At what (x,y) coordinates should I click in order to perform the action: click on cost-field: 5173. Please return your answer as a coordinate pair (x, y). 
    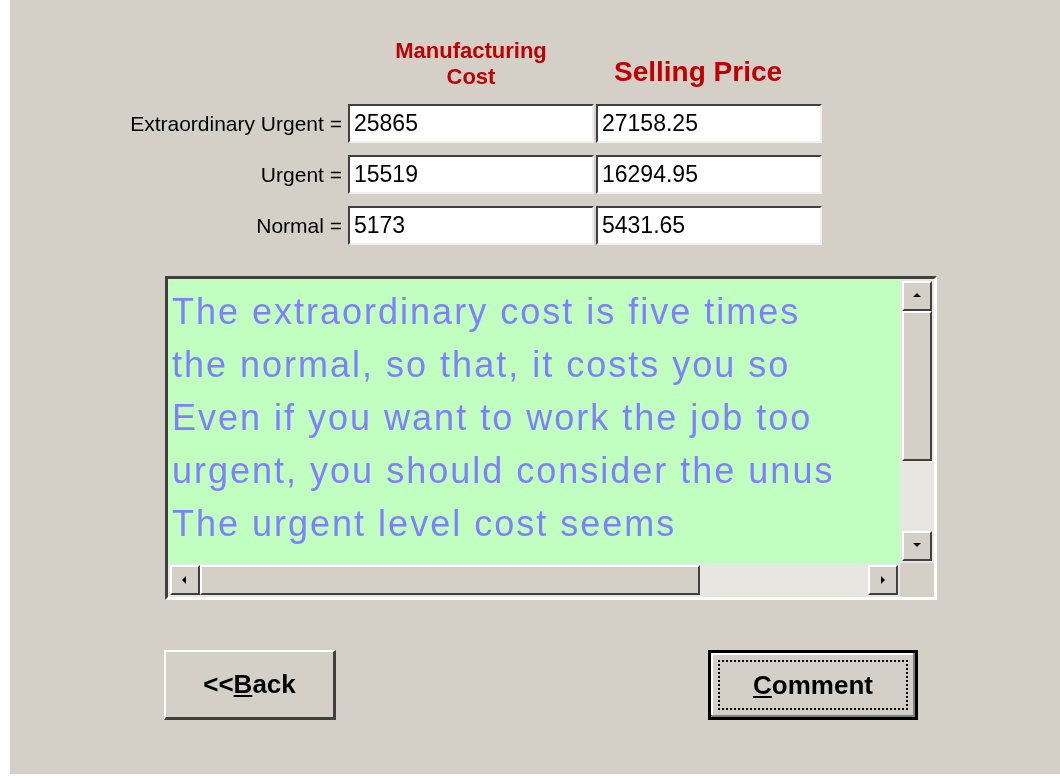
    Looking at the image, I should click on (471, 225).